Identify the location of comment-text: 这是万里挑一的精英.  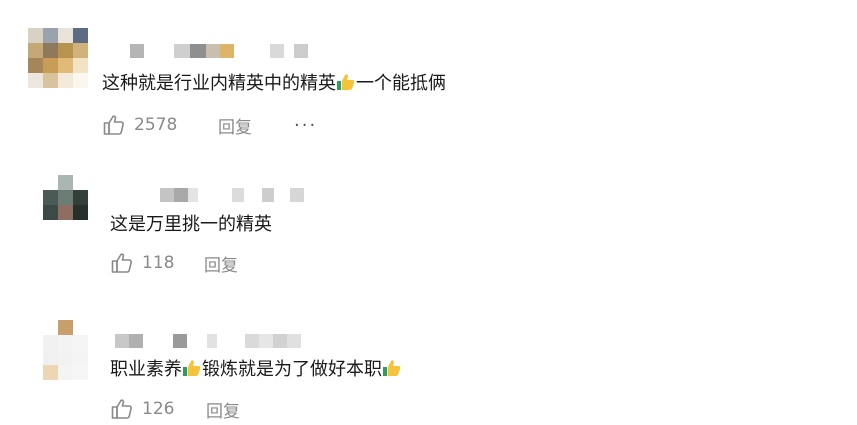
(191, 225).